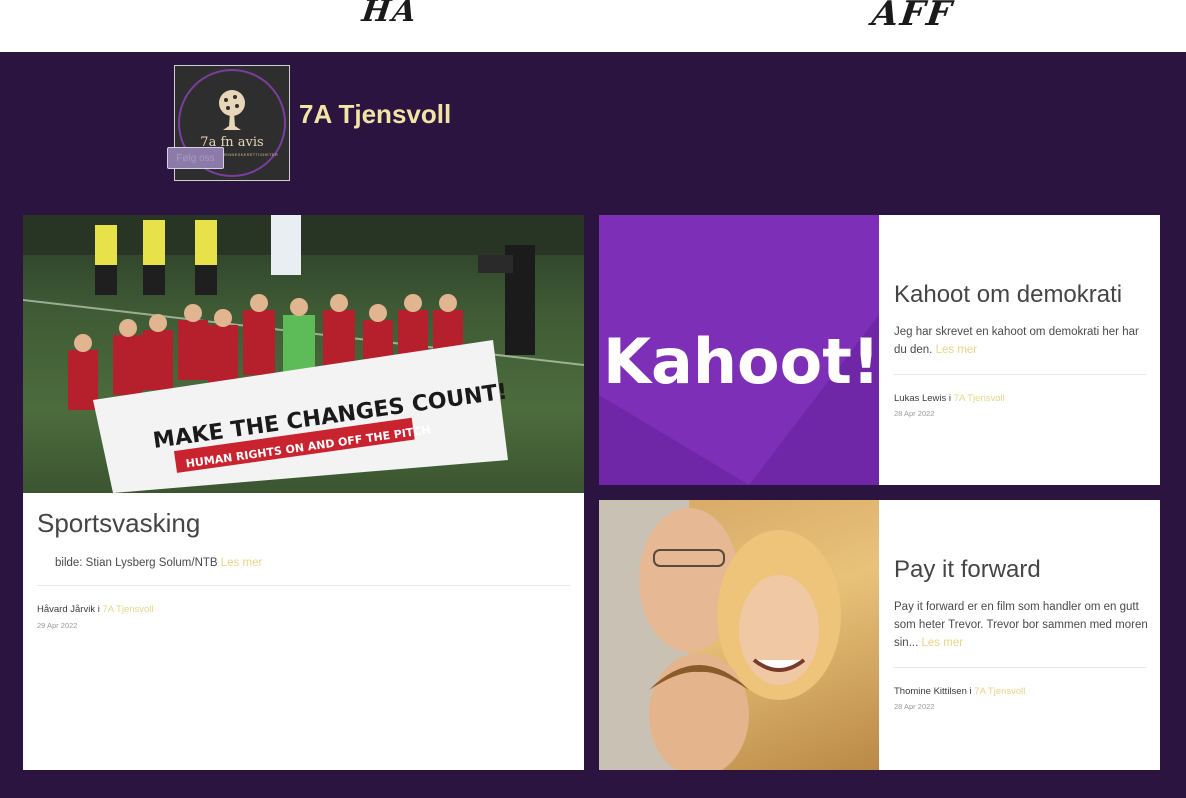  I want to click on movie-poster-image, so click(720, 635).